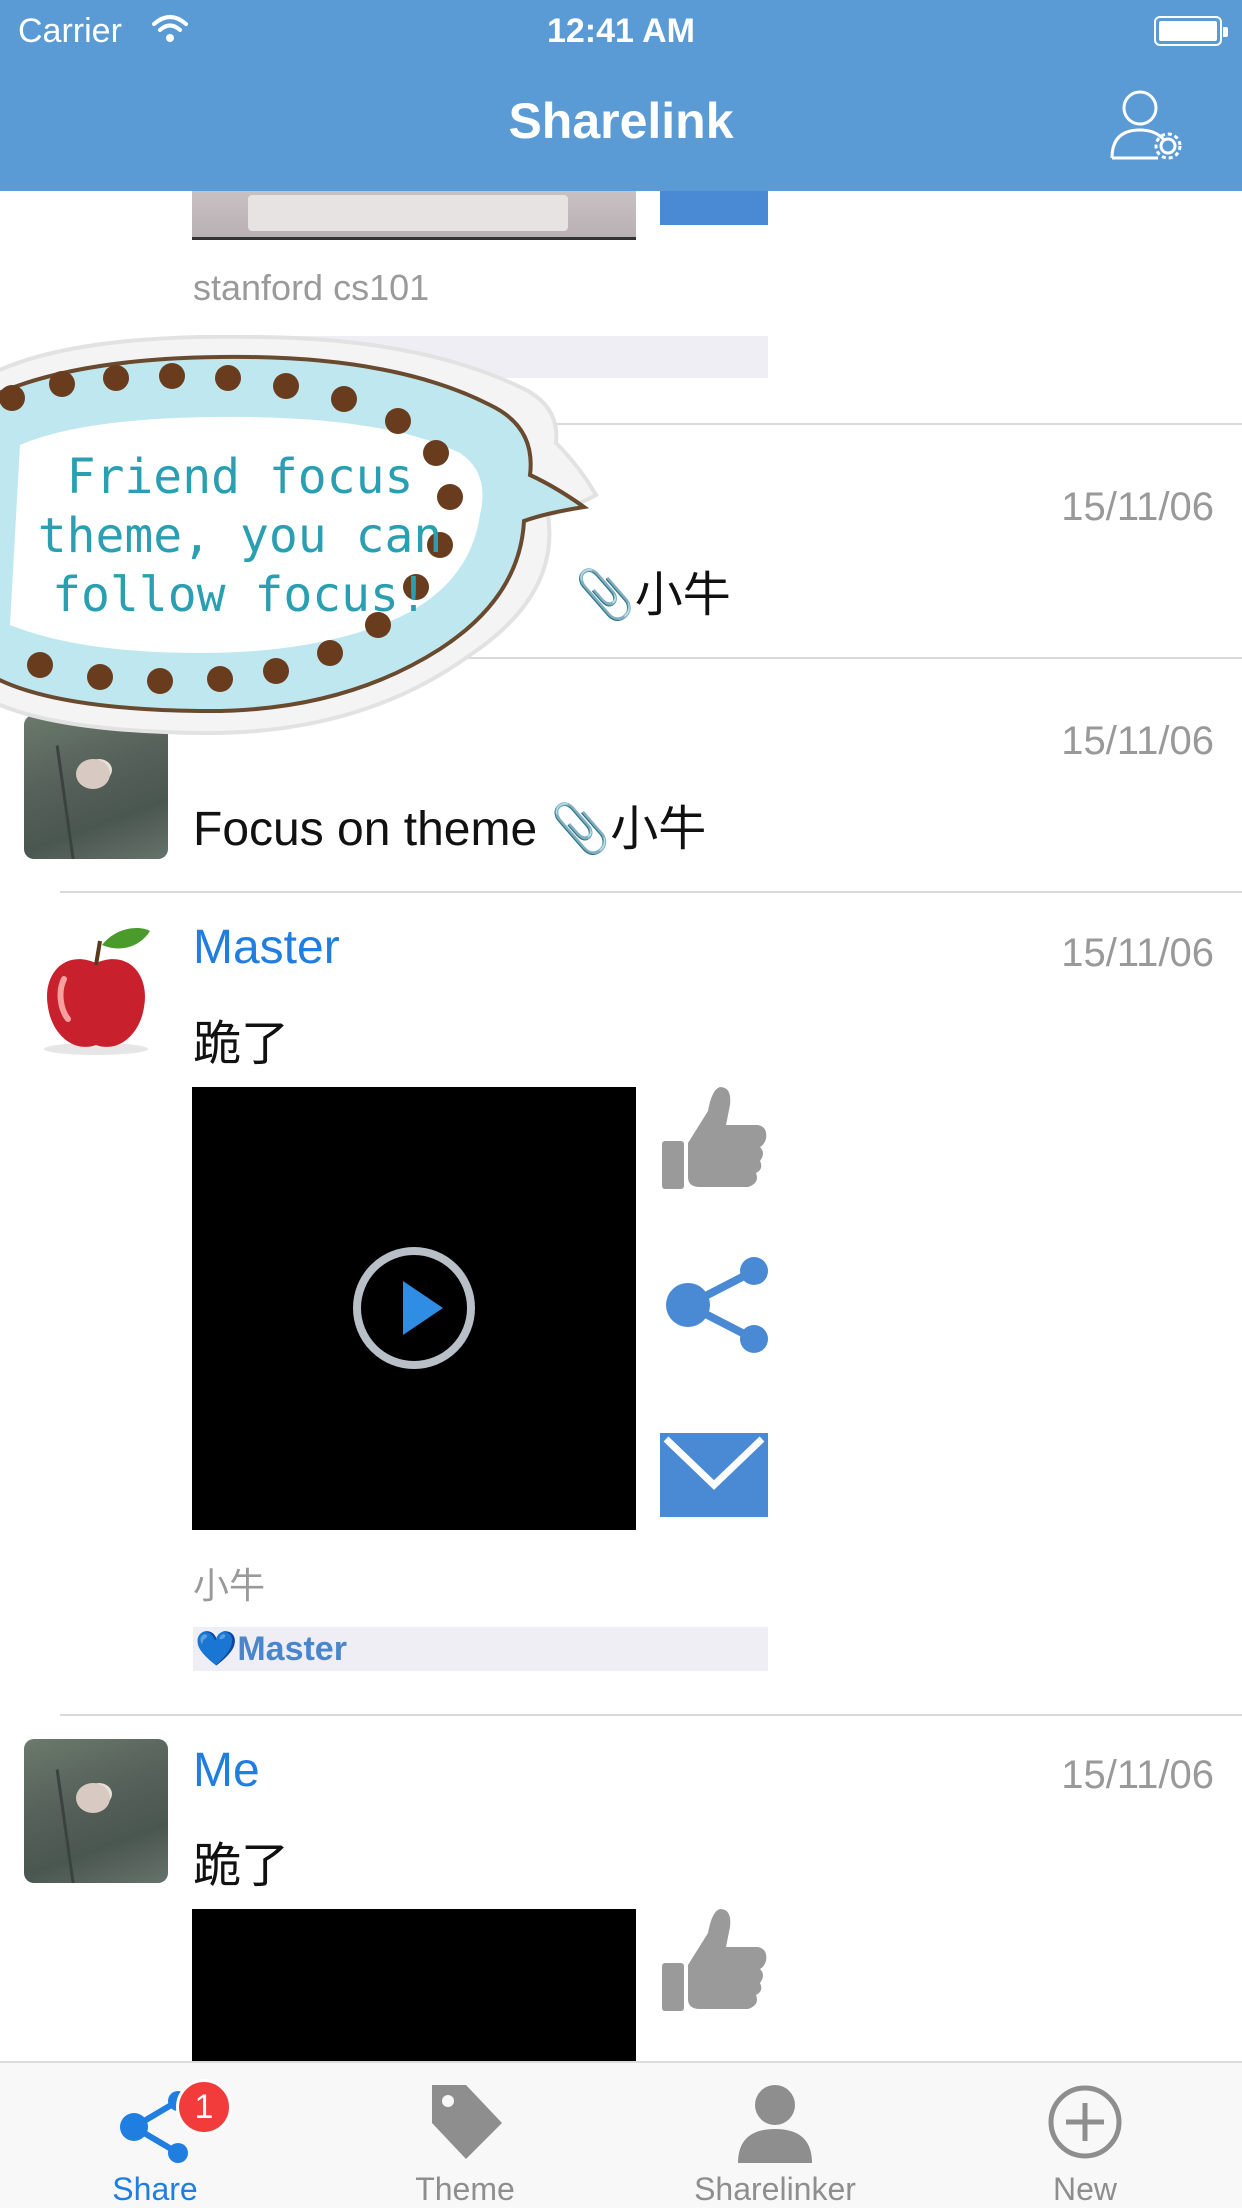 This screenshot has height=2208, width=1242. I want to click on clock: 12:41 AM, so click(621, 31).